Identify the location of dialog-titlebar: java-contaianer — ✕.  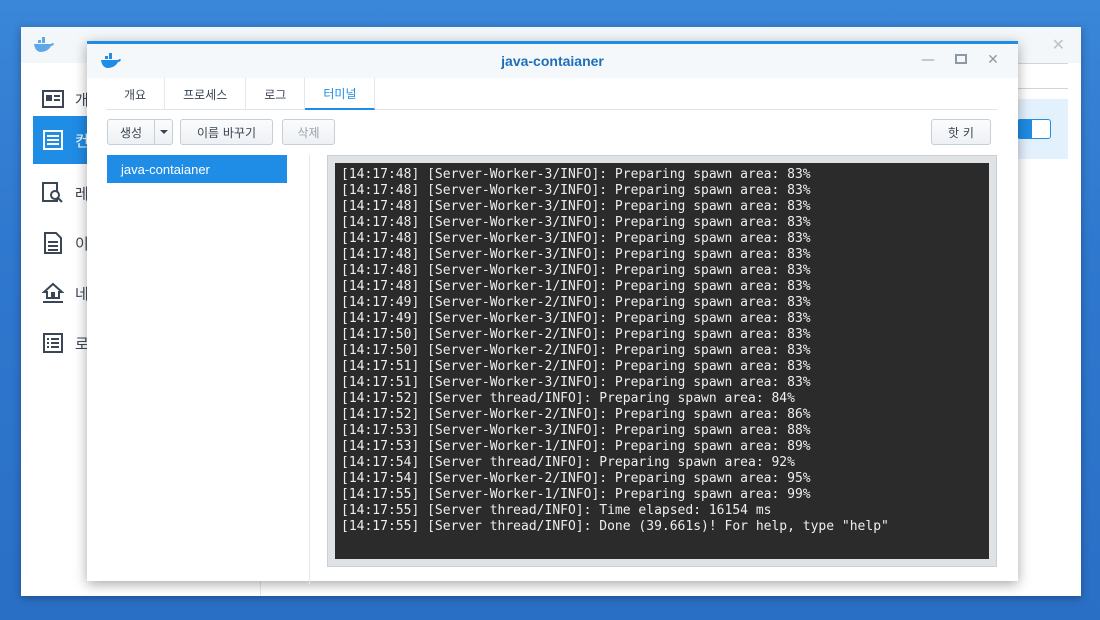
(552, 61).